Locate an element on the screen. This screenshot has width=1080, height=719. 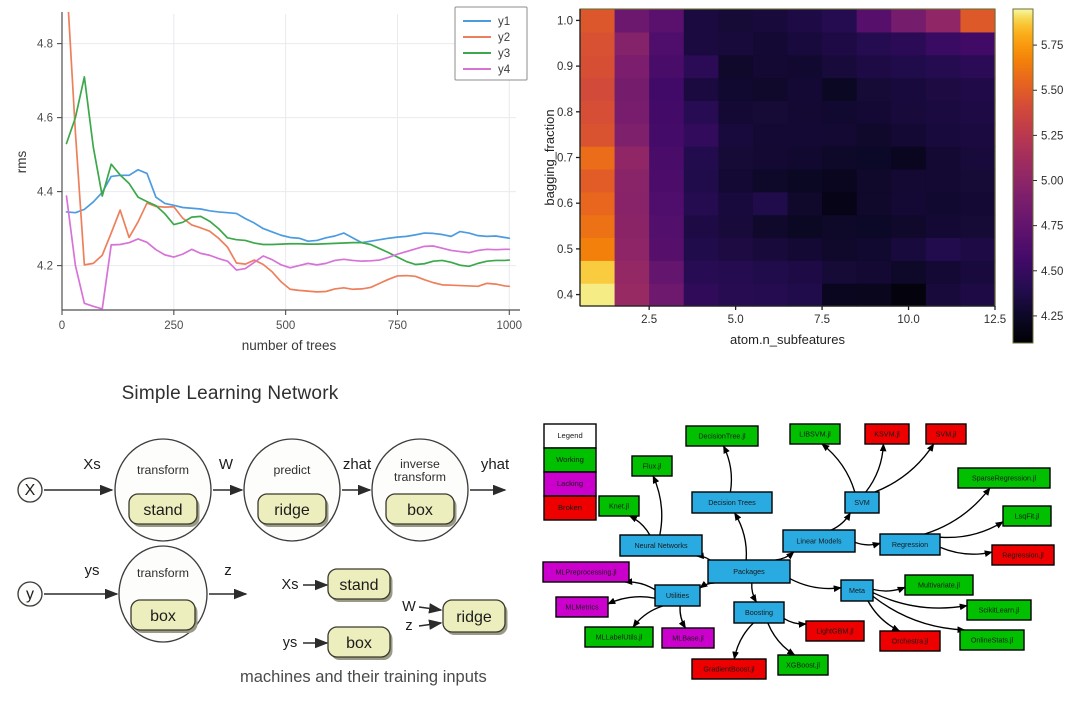
edge-boosting-to-lightgbm-jl is located at coordinates (795, 623).